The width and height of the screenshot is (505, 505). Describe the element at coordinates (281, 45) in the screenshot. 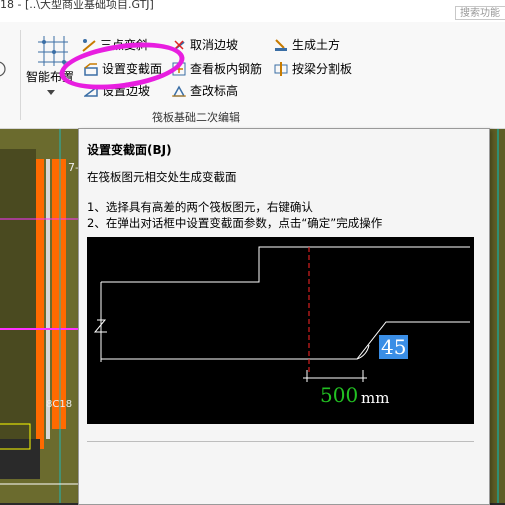

I see `earthwork-icon` at that location.